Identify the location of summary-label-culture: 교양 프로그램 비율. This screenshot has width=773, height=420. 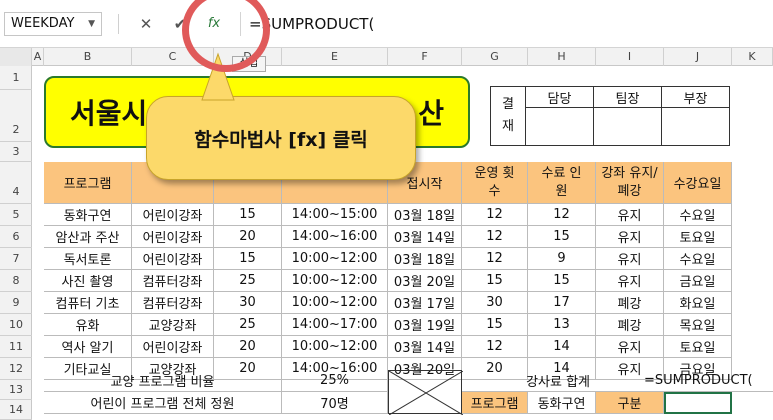
(163, 381).